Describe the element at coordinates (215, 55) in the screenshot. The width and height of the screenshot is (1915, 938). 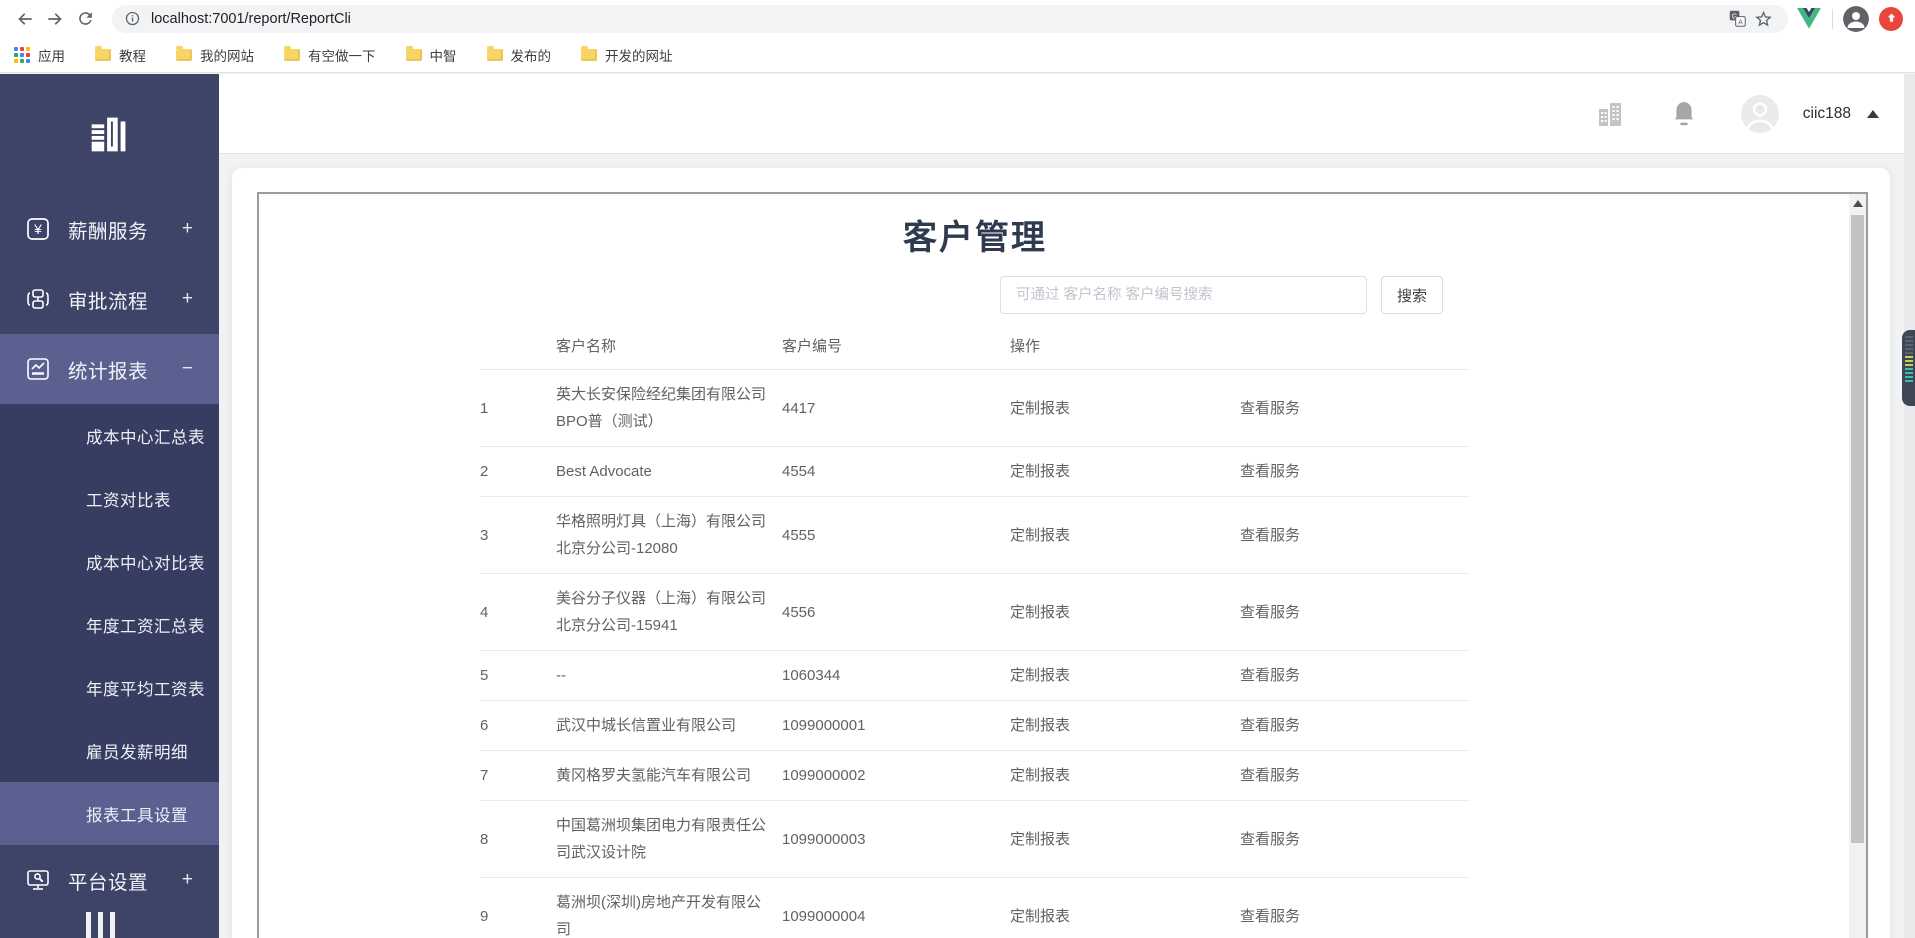
I see `bookmark-folder-my-sites: 我的网站` at that location.